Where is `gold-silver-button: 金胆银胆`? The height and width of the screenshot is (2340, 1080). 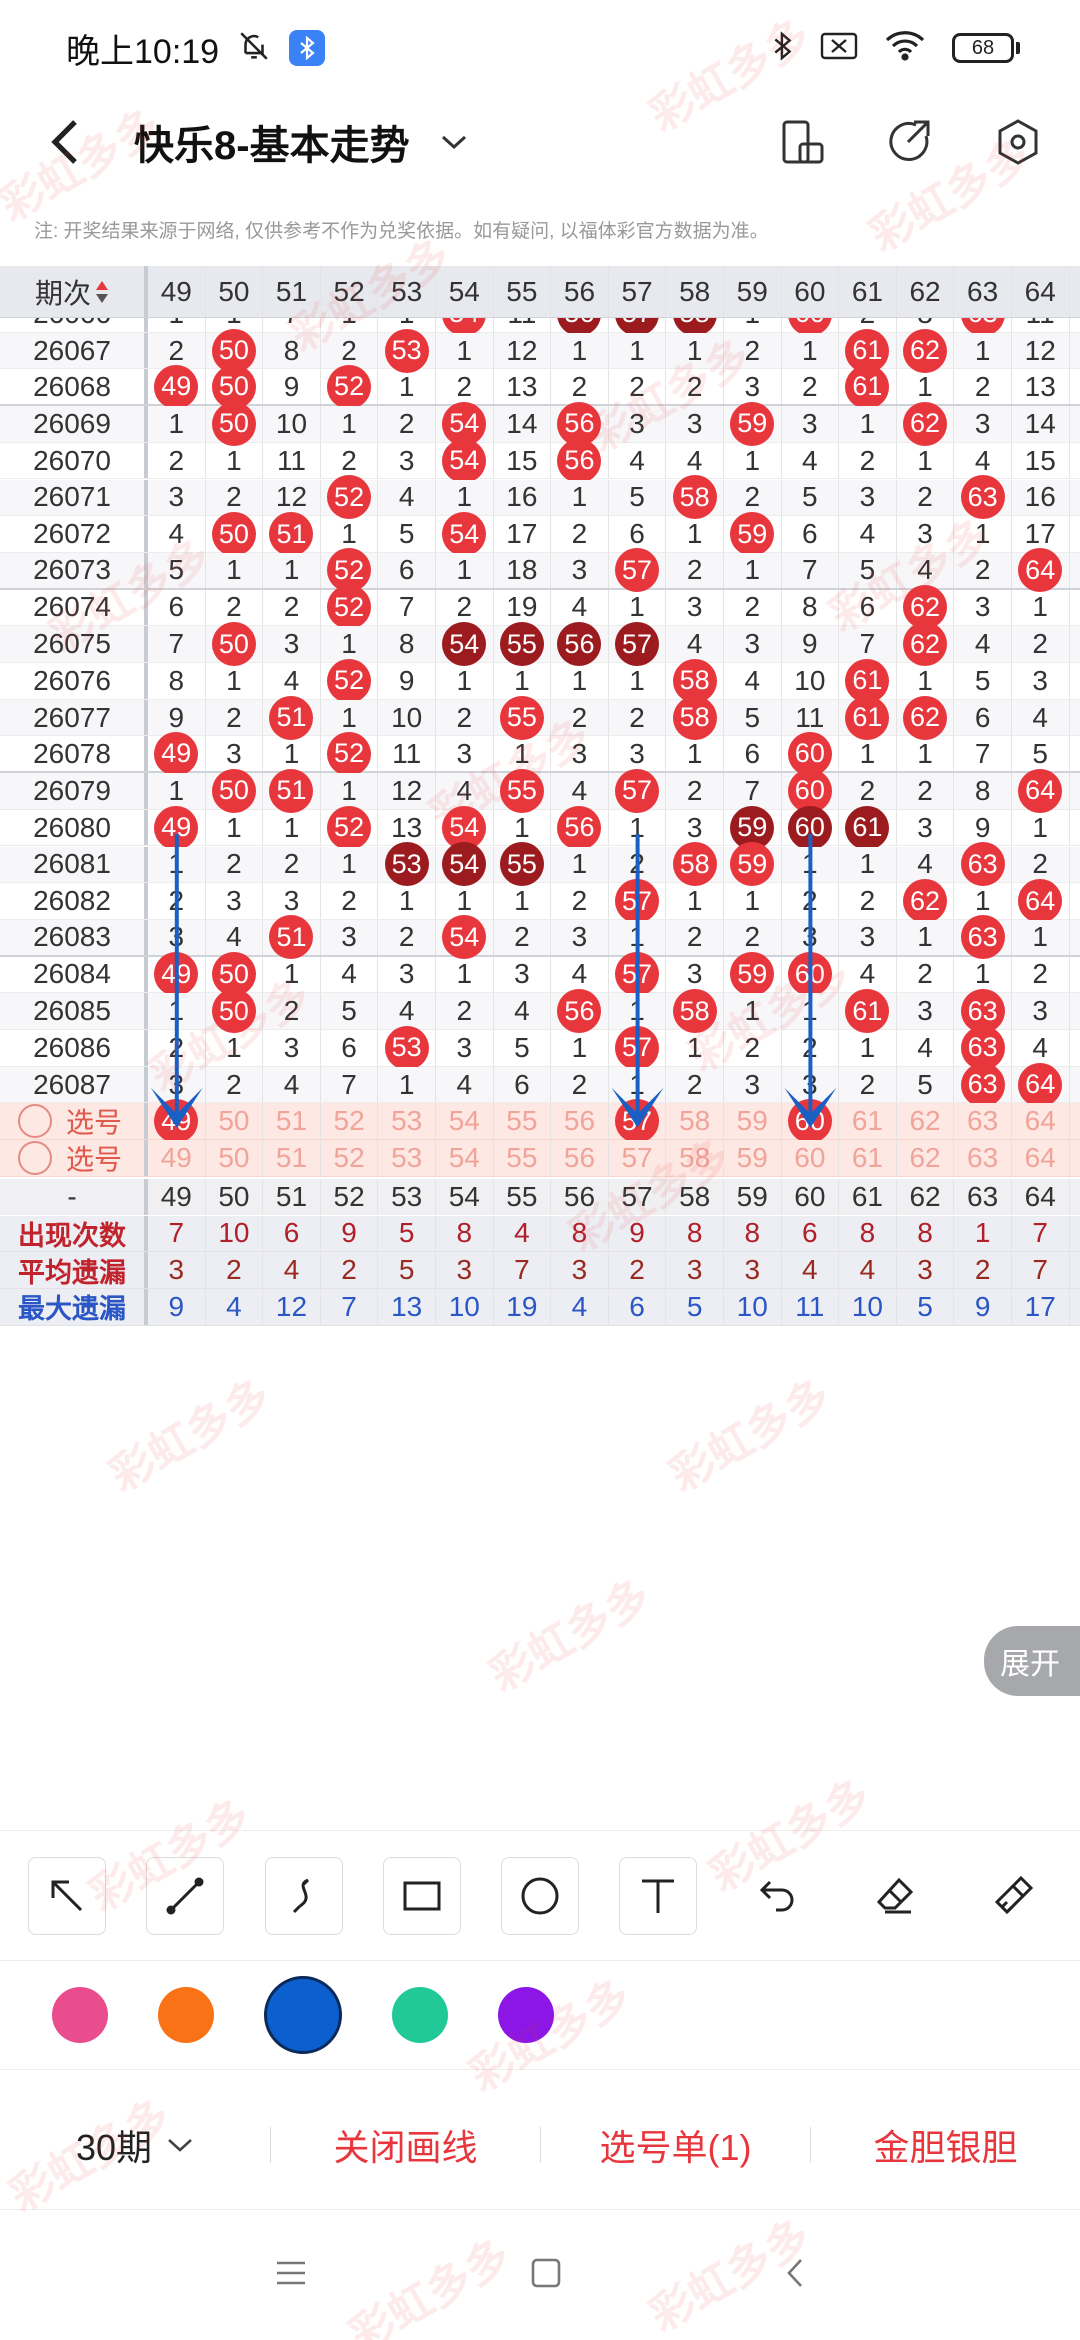
gold-silver-button: 金胆银胆 is located at coordinates (945, 2145).